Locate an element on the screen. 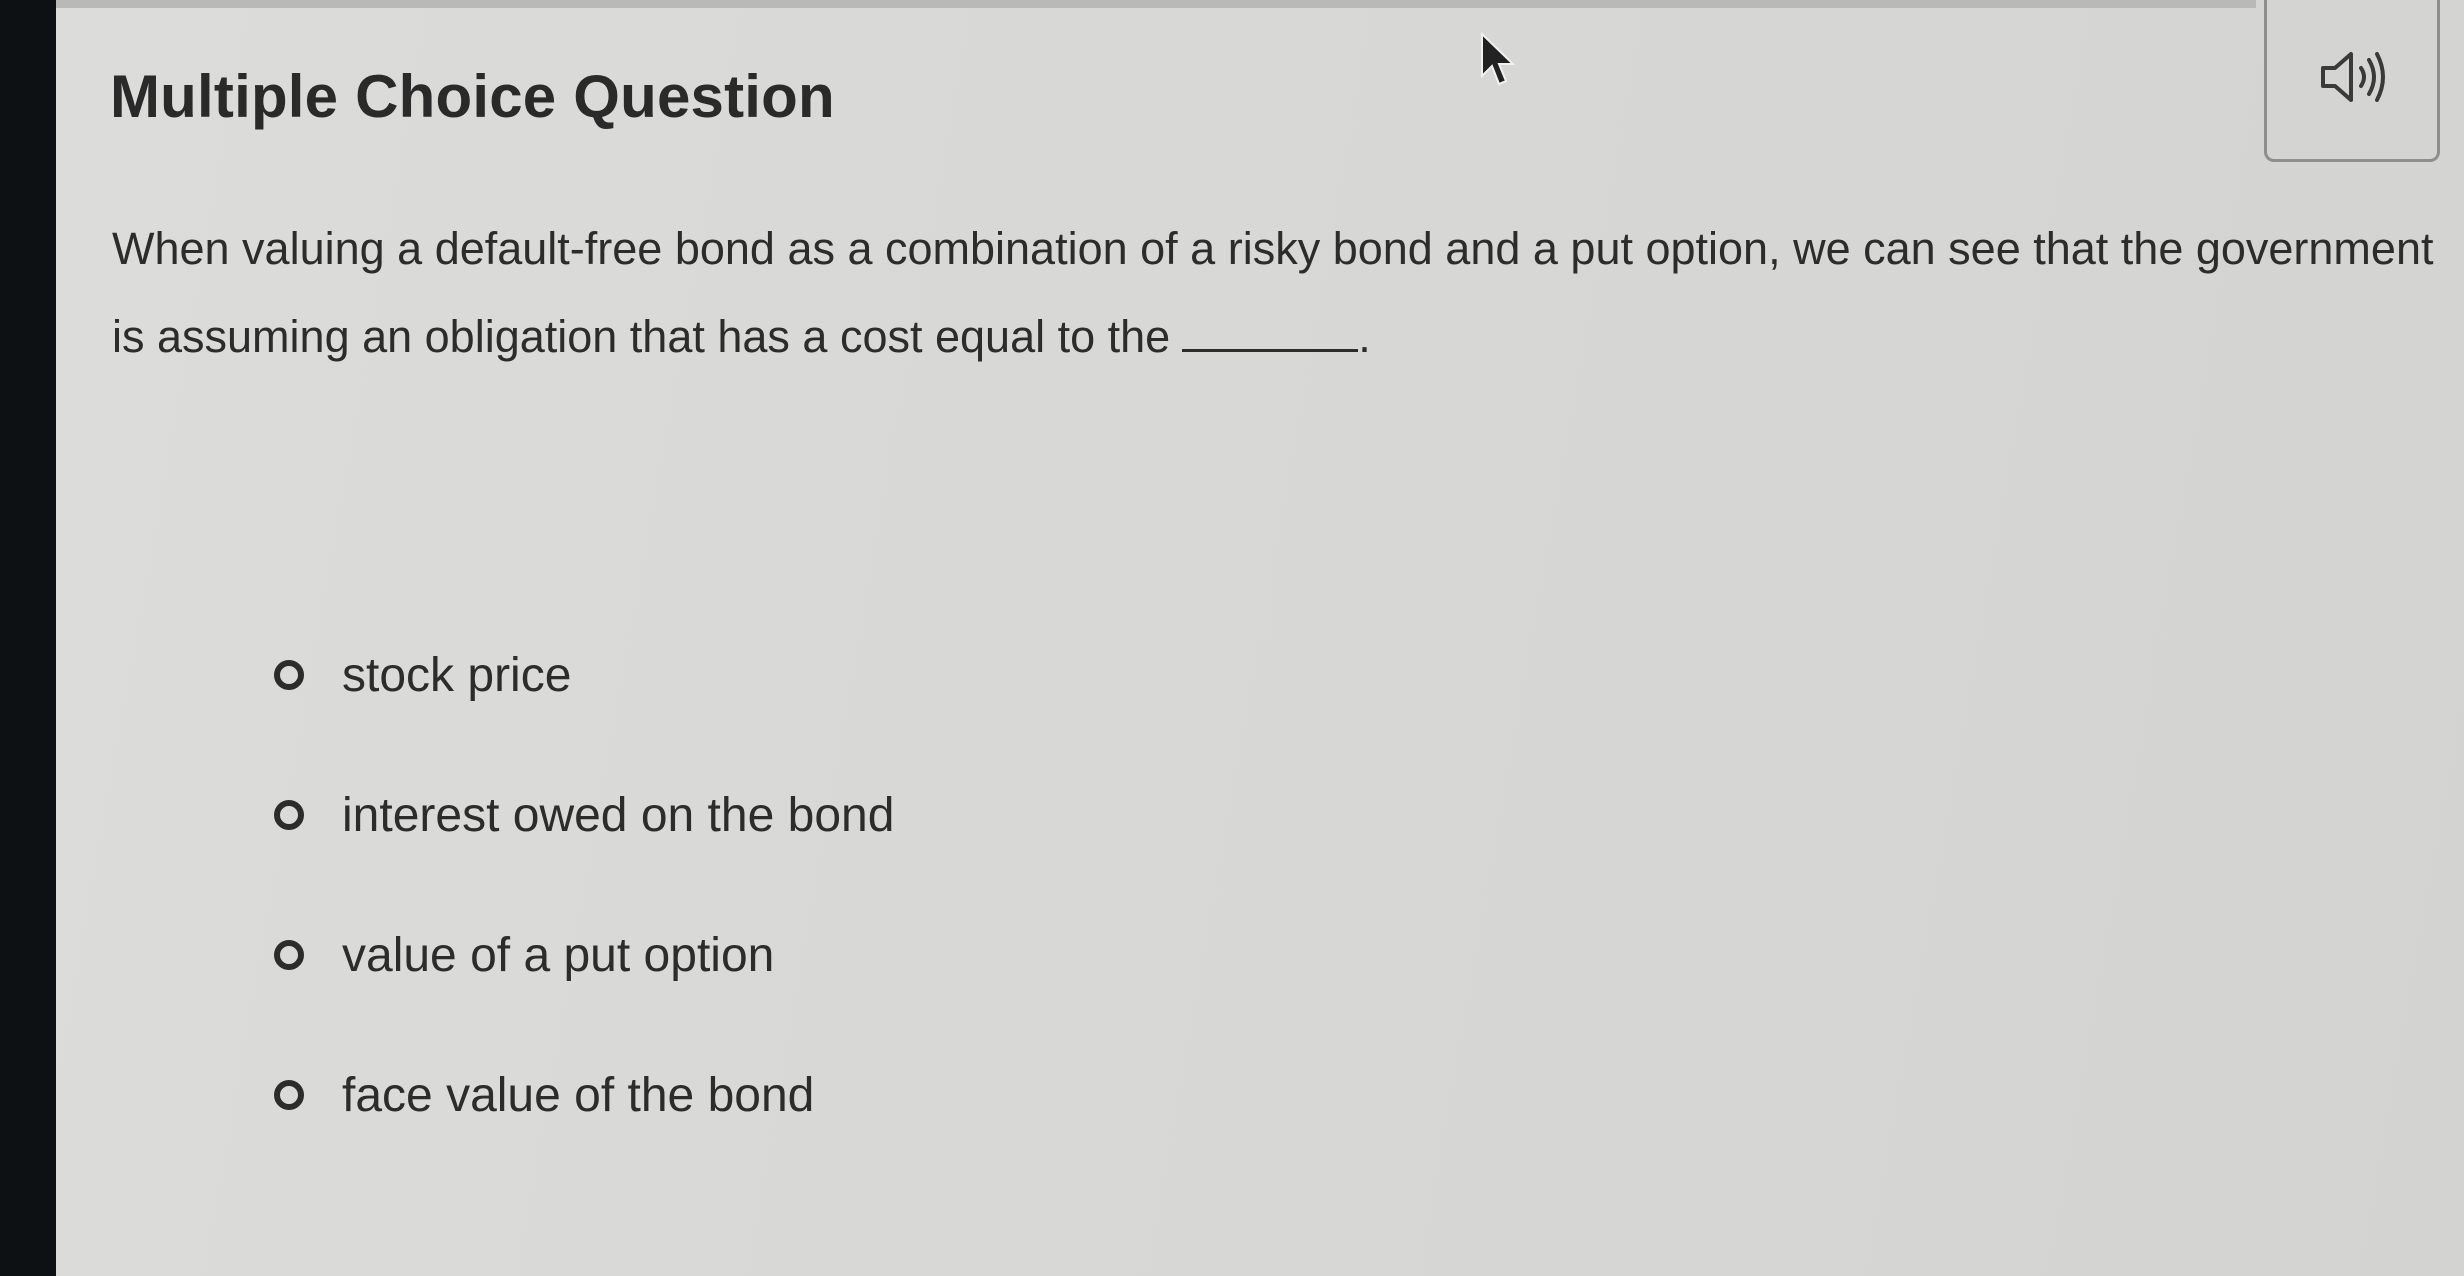 The image size is (2464, 1276). question-end-punctuation: . is located at coordinates (1364, 336).